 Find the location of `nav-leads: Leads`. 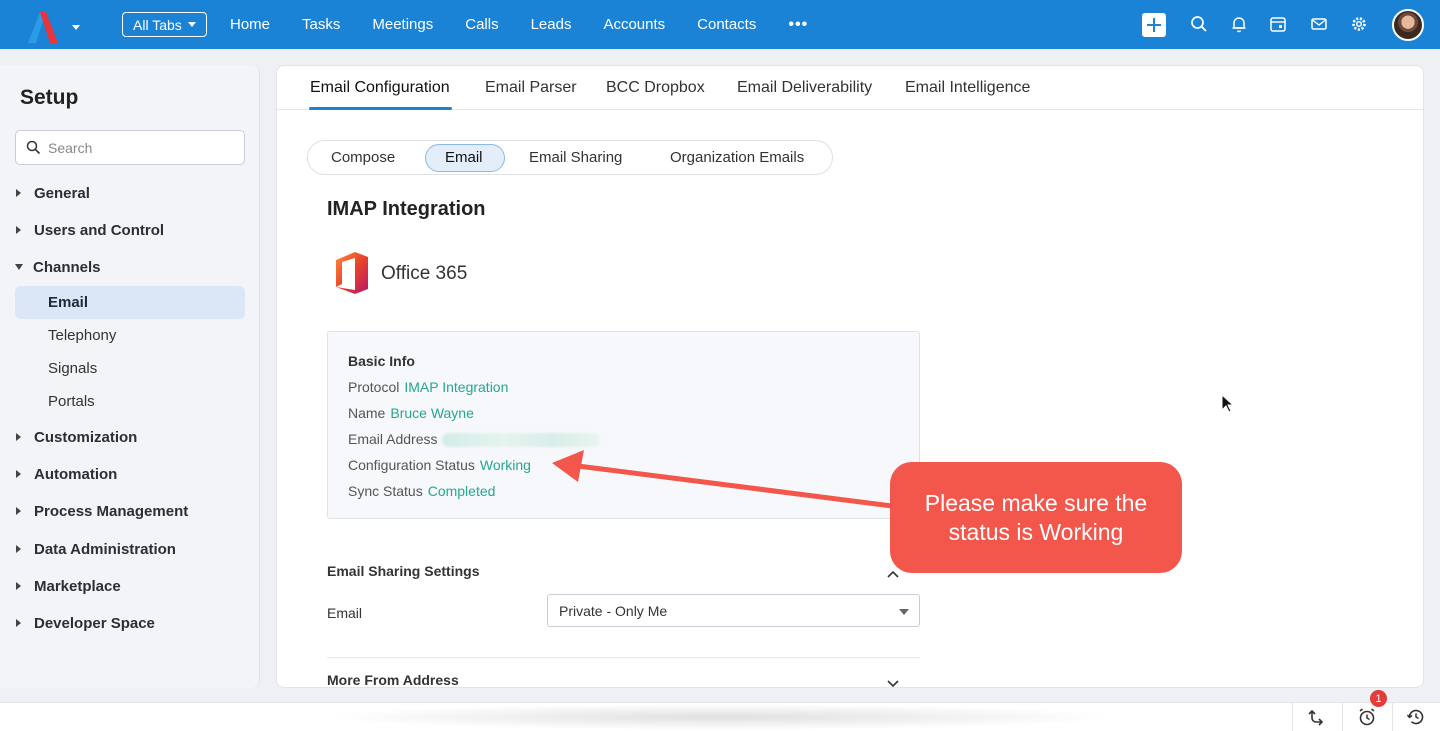

nav-leads: Leads is located at coordinates (551, 24).